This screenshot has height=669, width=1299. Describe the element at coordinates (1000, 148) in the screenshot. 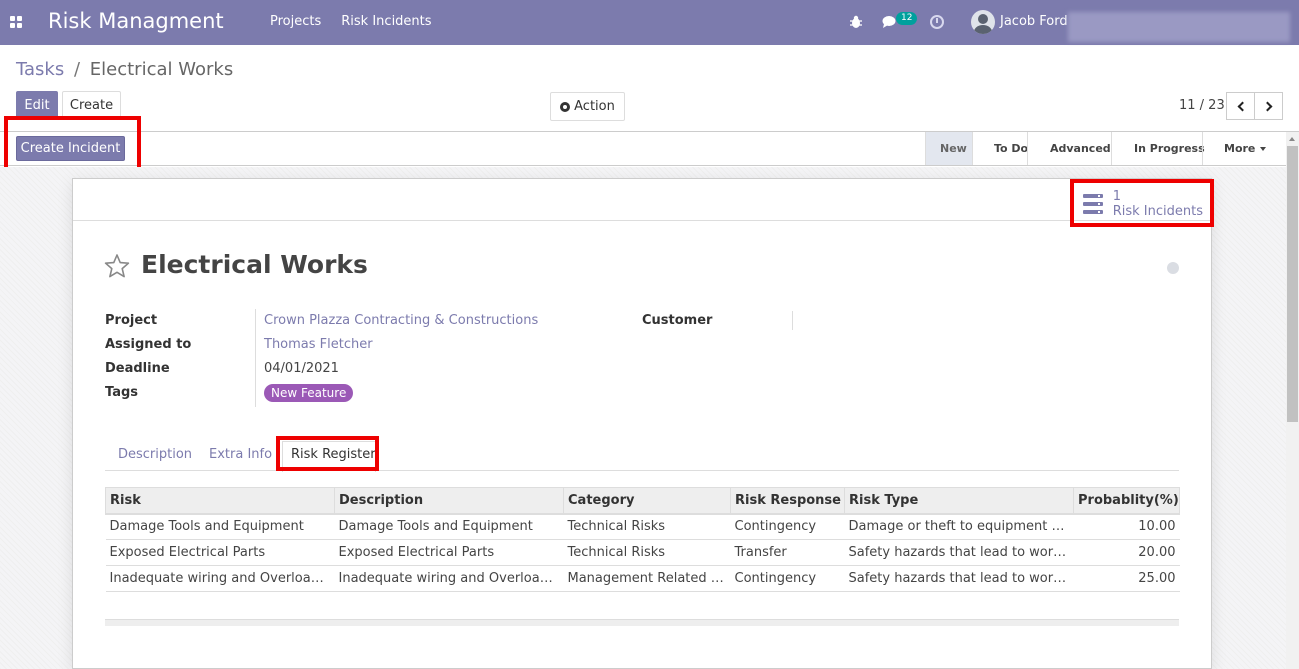

I see `stage-to-do: To Do` at that location.